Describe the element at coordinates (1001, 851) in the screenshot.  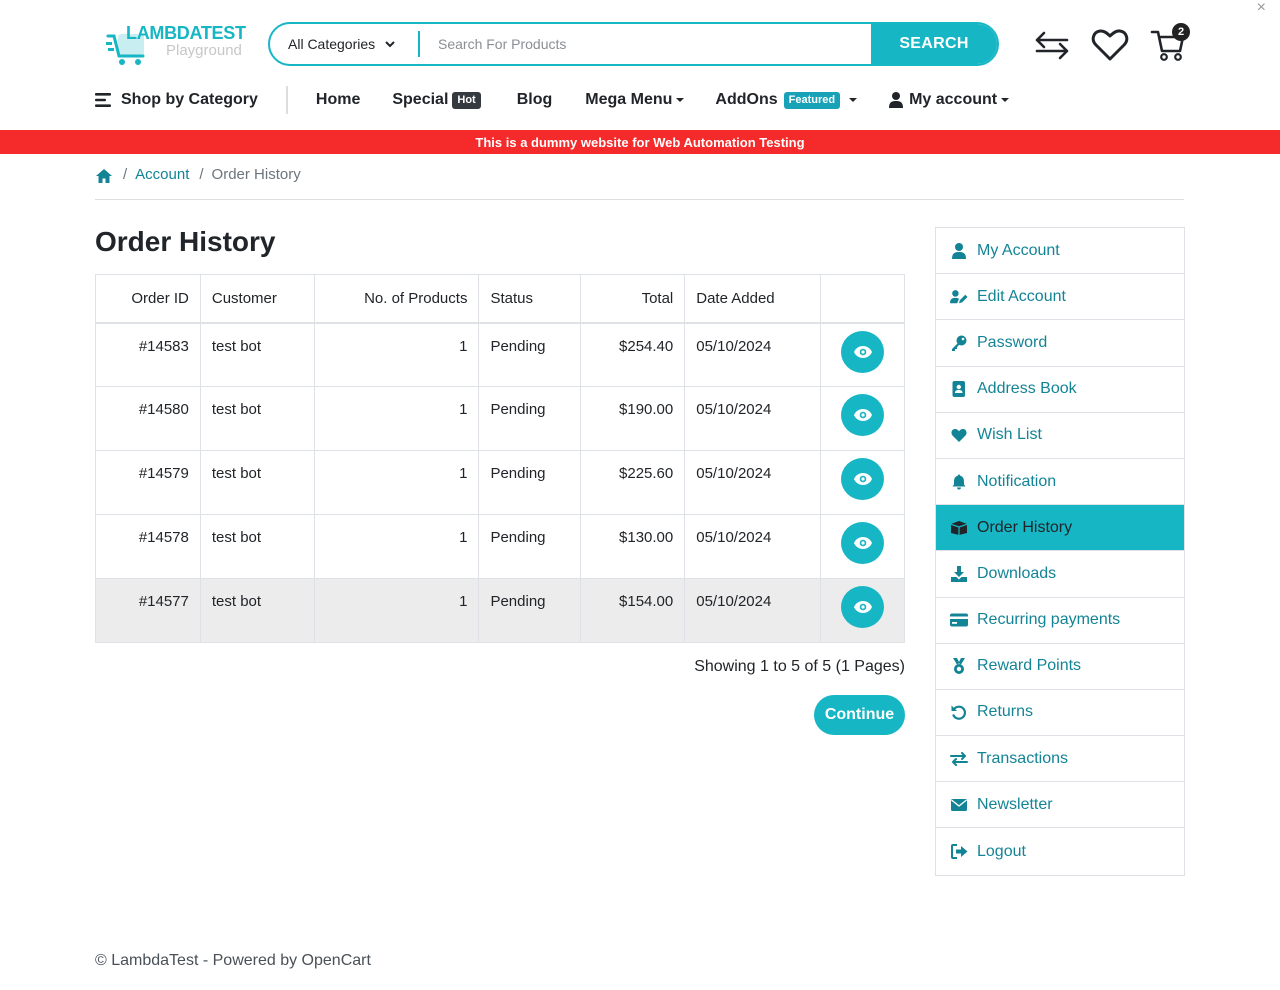
I see `sidebar-item-label: Logout` at that location.